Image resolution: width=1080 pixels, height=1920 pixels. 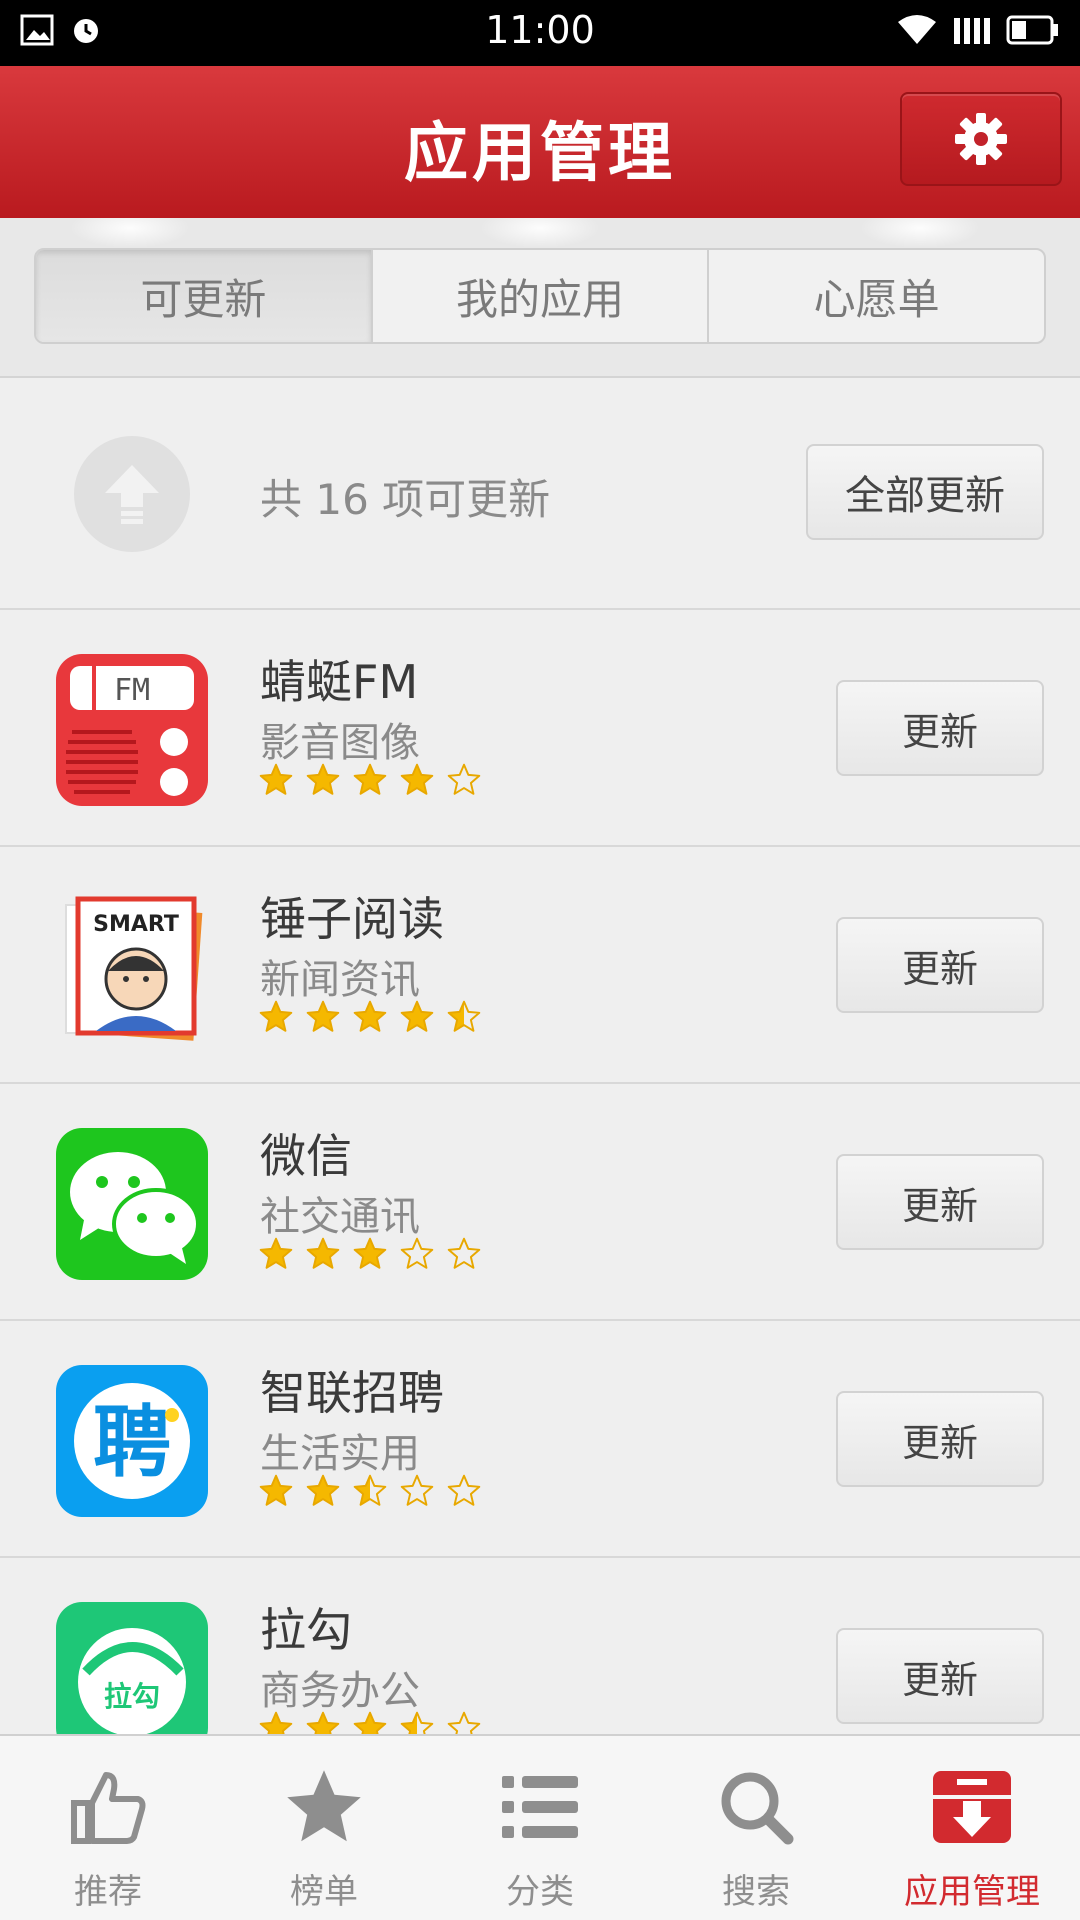 What do you see at coordinates (132, 494) in the screenshot?
I see `update-arrow-icon` at bounding box center [132, 494].